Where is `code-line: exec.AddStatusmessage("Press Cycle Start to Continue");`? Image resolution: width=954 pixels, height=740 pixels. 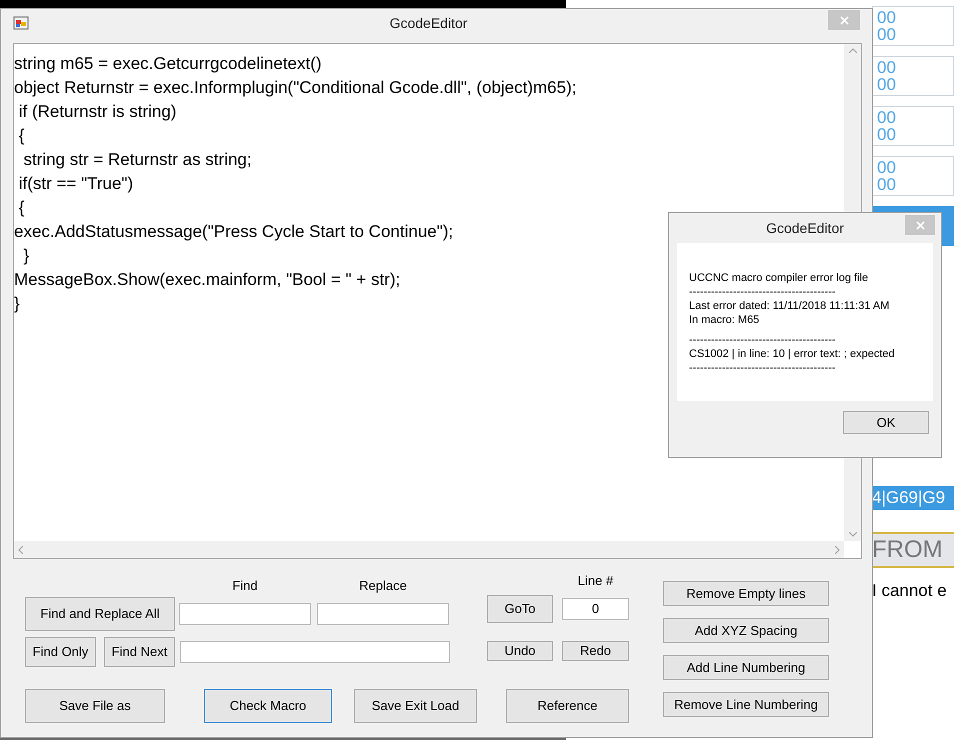 code-line: exec.AddStatusmessage("Press Cycle Start to Continue"); is located at coordinates (234, 232).